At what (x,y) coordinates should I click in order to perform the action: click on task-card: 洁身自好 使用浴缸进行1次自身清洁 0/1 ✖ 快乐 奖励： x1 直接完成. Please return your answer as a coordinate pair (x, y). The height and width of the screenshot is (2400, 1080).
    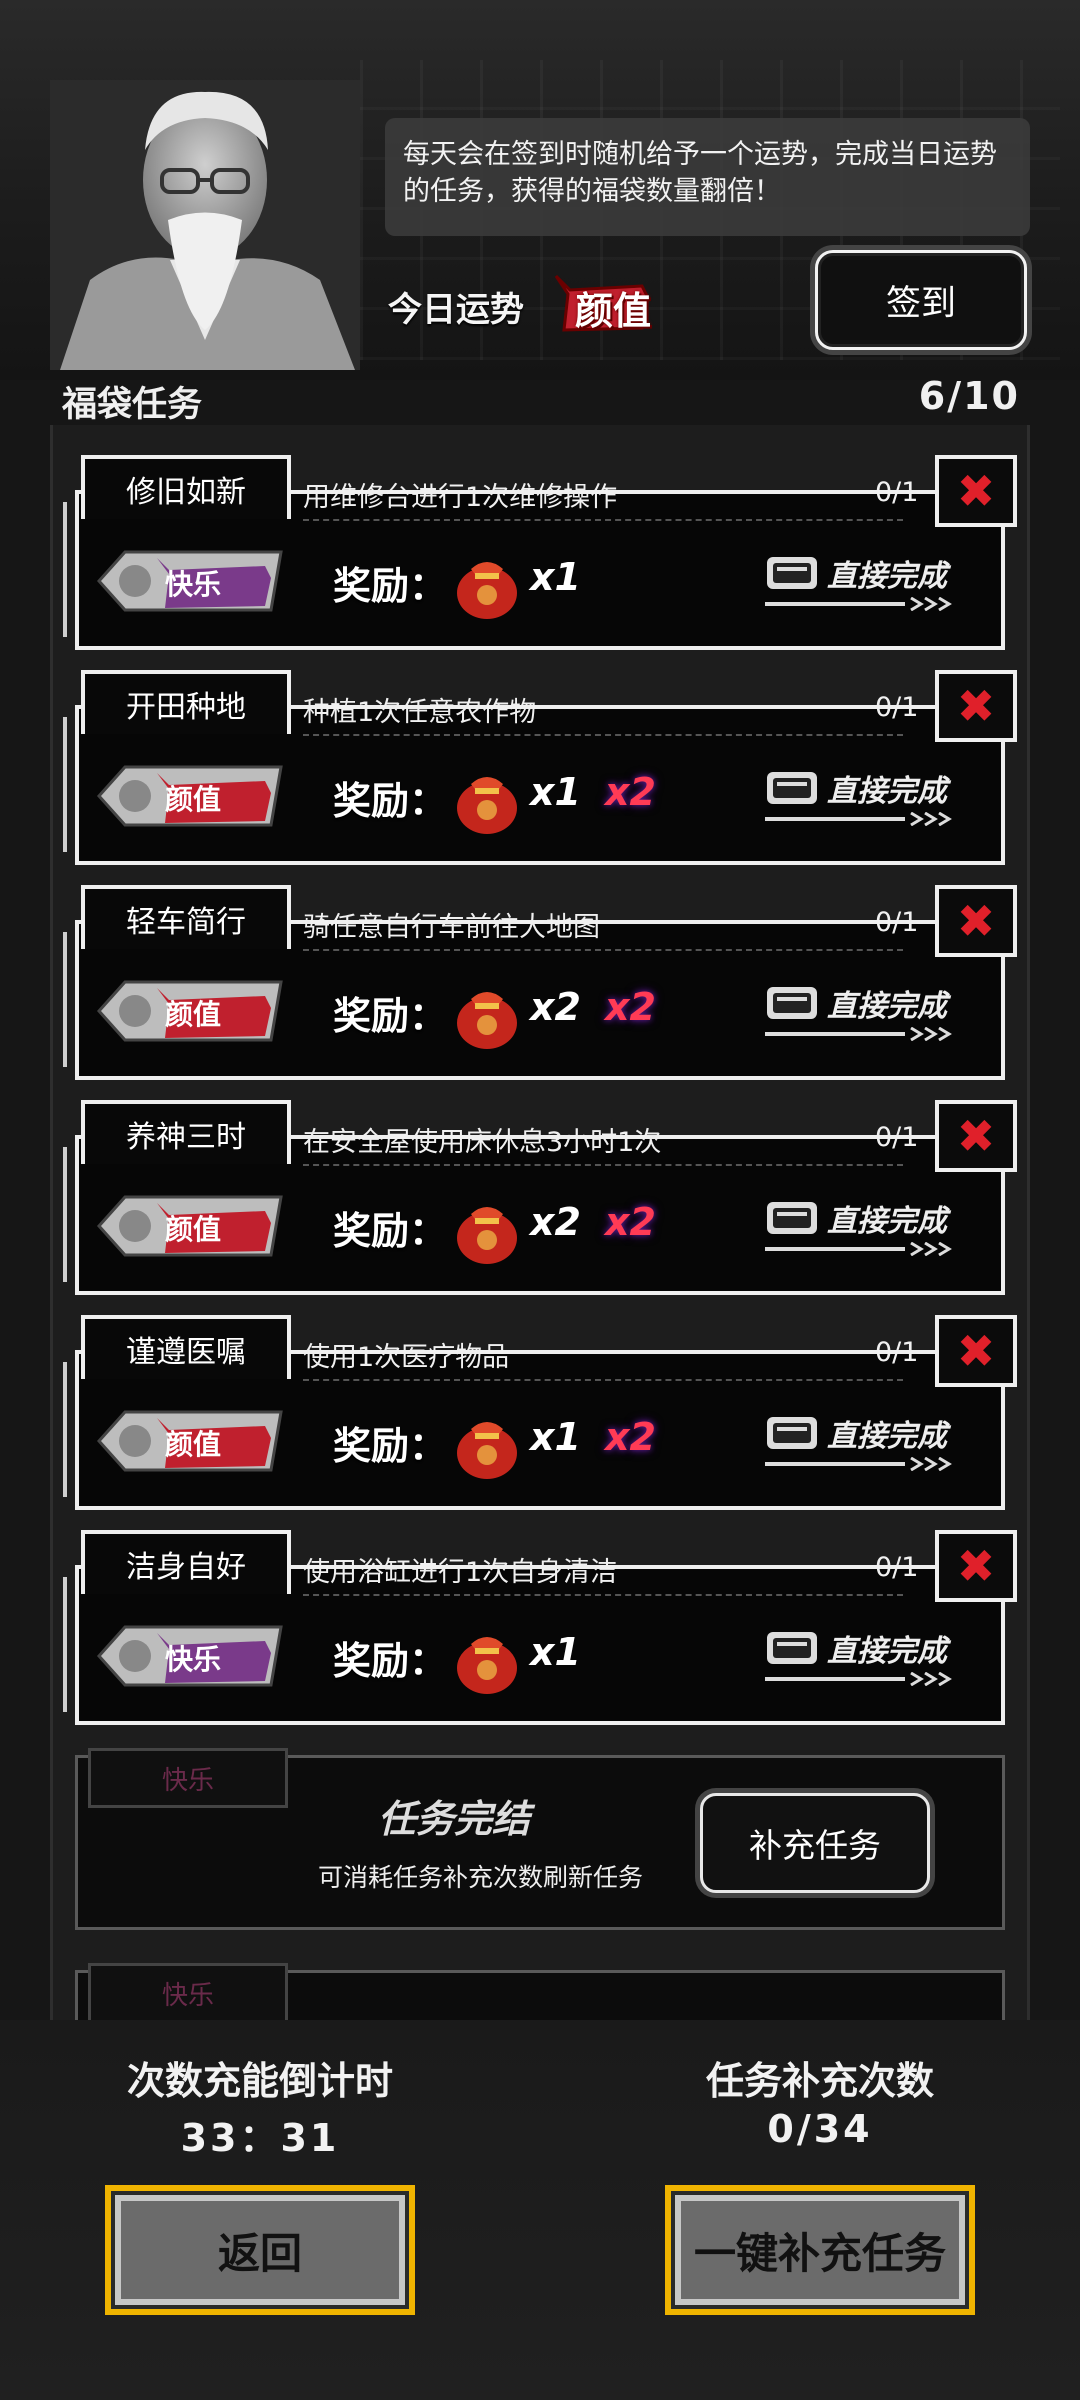
    Looking at the image, I should click on (540, 1627).